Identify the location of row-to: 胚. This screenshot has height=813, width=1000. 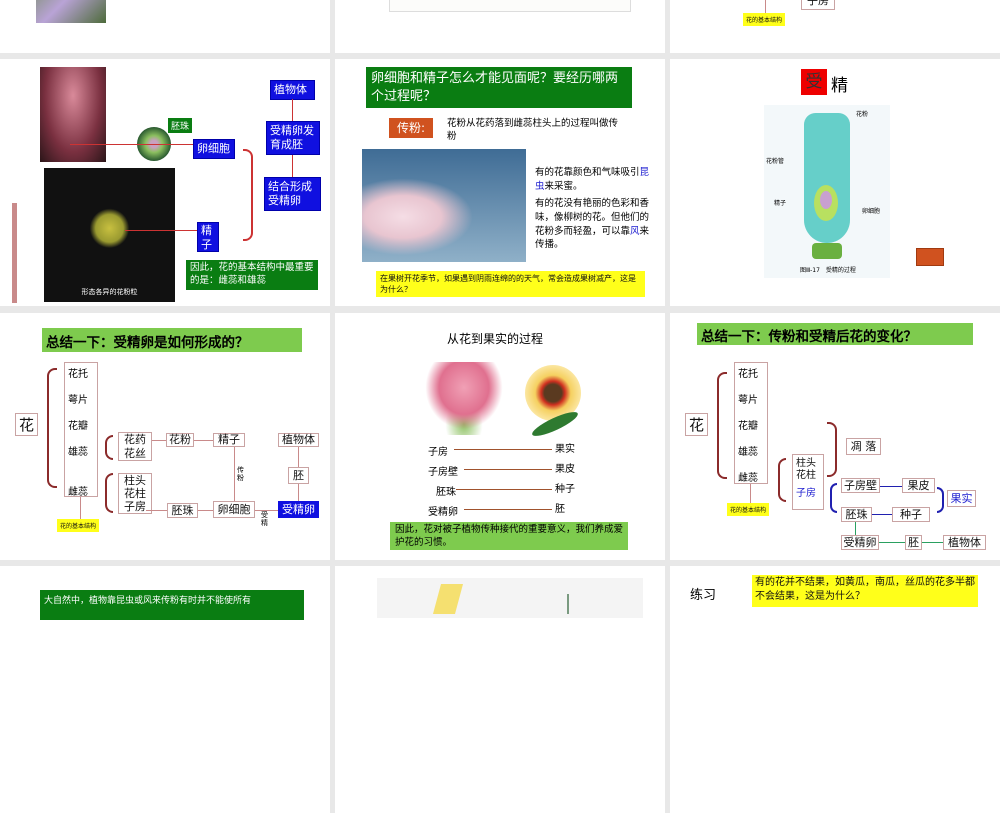
(560, 509).